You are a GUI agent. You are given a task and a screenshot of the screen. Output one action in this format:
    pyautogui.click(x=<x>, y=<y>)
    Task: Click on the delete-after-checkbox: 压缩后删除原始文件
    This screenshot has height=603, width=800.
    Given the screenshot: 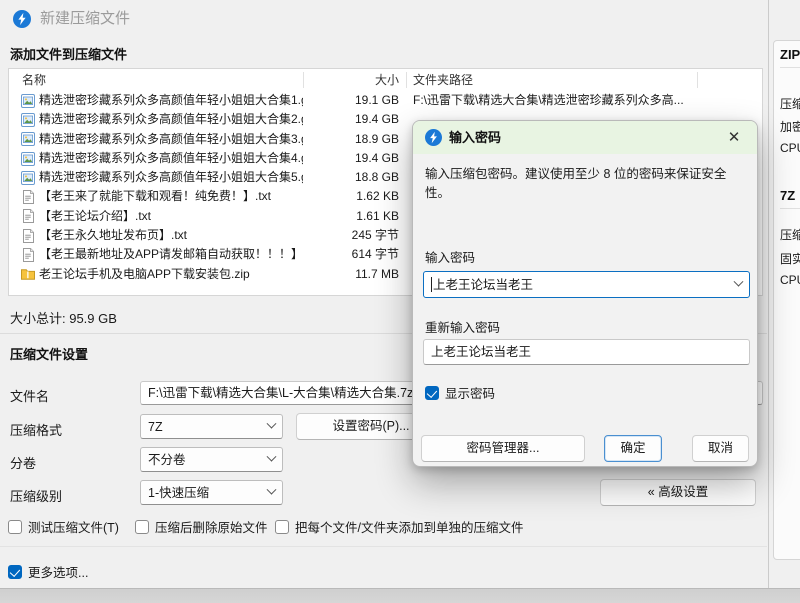 What is the action you would take?
    pyautogui.click(x=201, y=526)
    